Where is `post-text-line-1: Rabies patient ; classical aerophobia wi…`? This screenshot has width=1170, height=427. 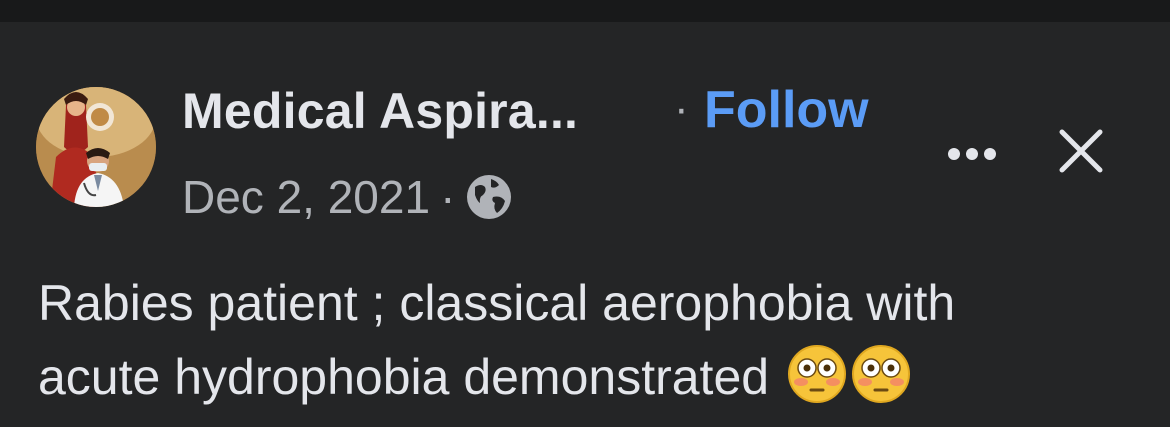
post-text-line-1: Rabies patient ; classical aerophobia wi… is located at coordinates (497, 303).